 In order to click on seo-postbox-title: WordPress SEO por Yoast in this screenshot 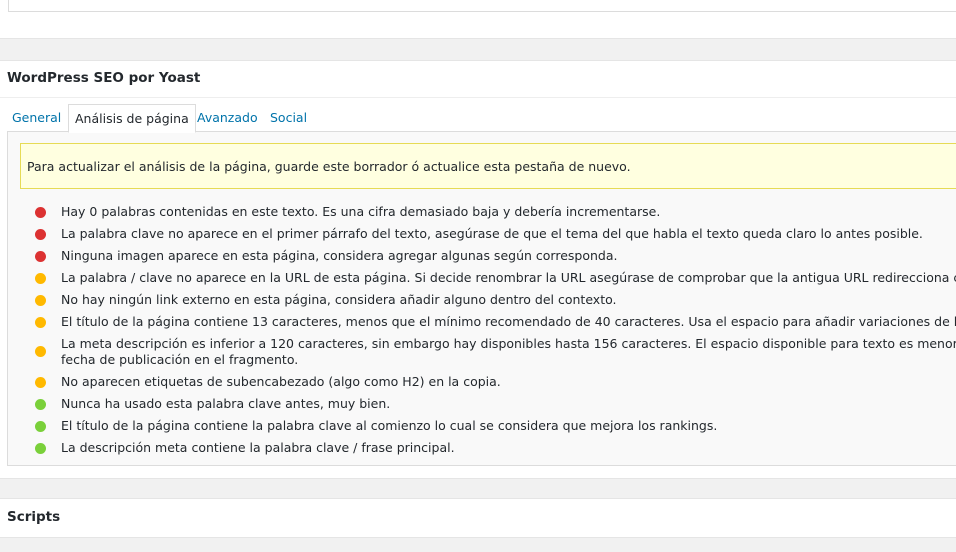, I will do `click(103, 78)`.